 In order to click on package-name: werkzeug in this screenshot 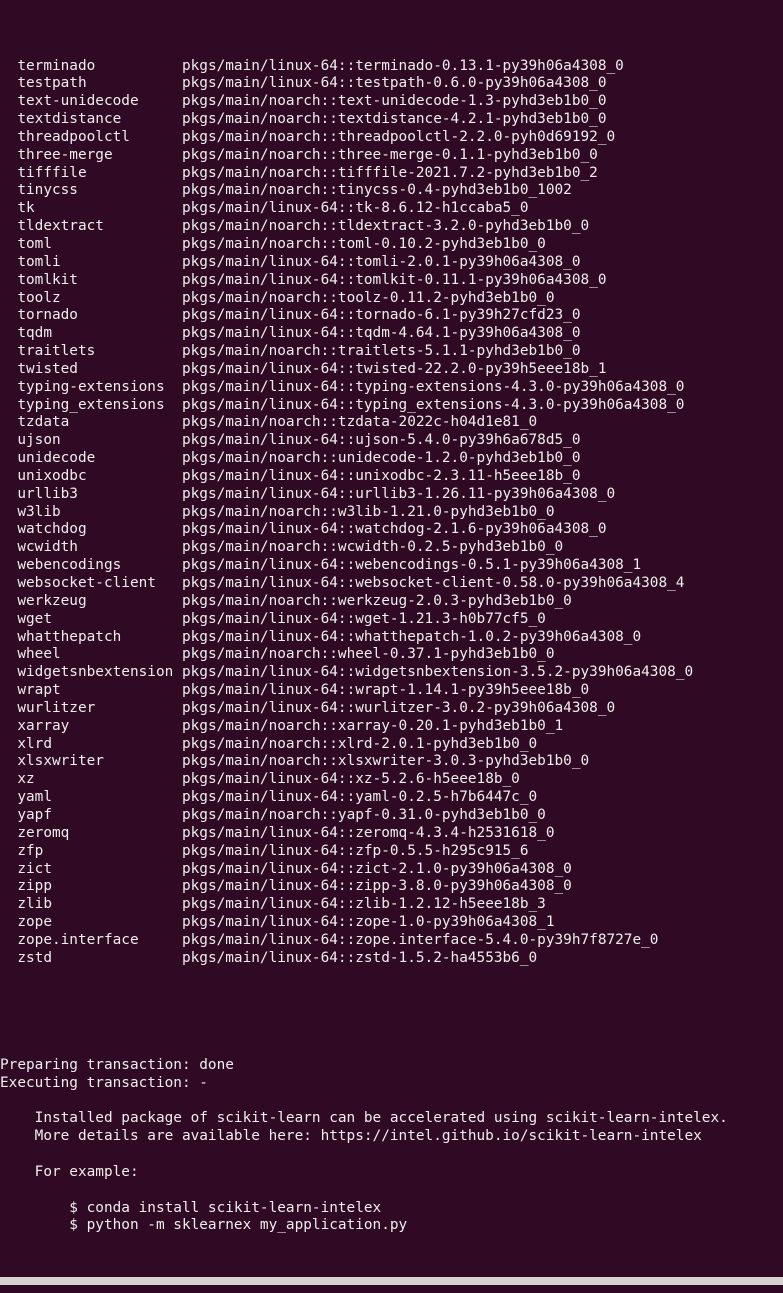, I will do `click(91, 600)`.